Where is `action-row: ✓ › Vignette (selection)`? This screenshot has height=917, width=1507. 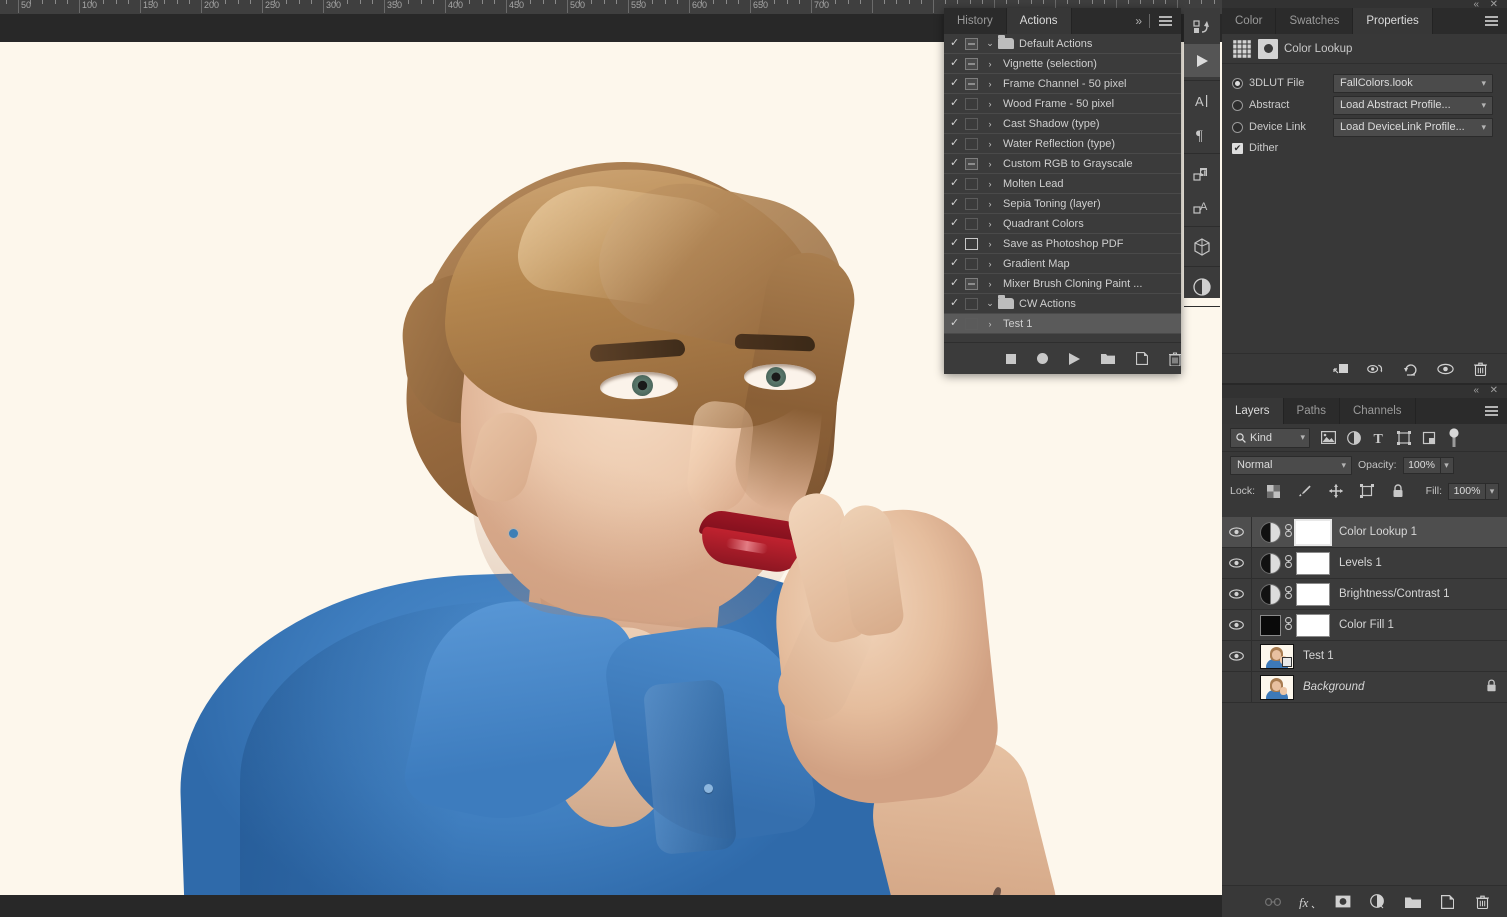 action-row: ✓ › Vignette (selection) is located at coordinates (1062, 64).